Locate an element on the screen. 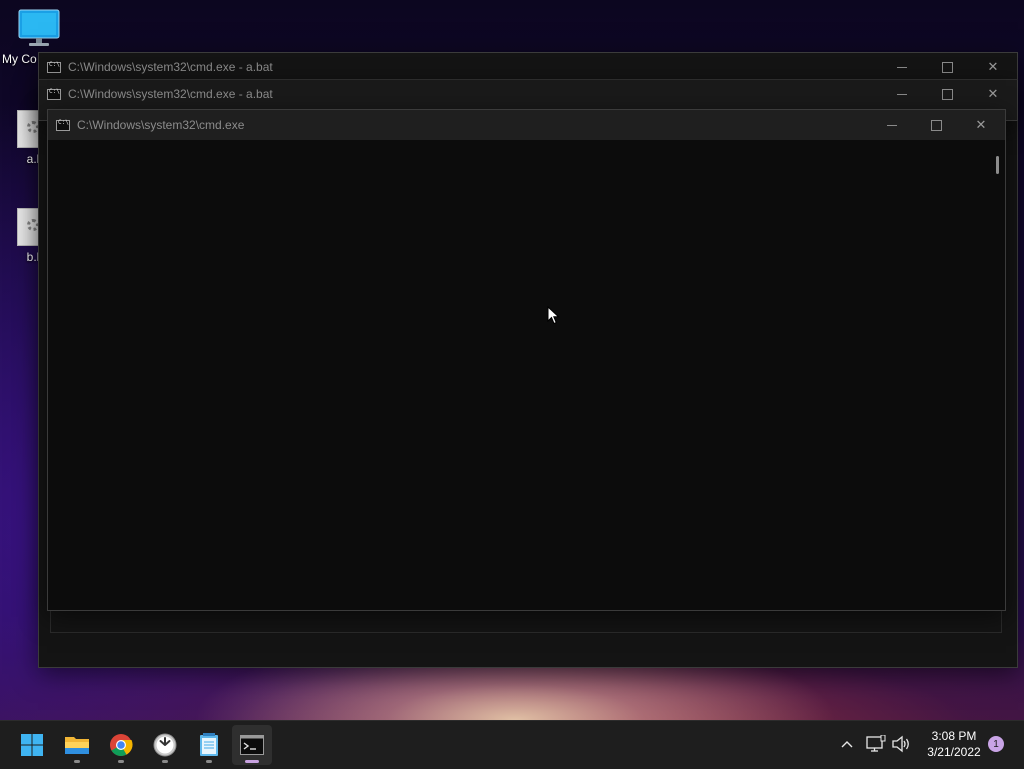  taskbar-command-prompt is located at coordinates (252, 745).